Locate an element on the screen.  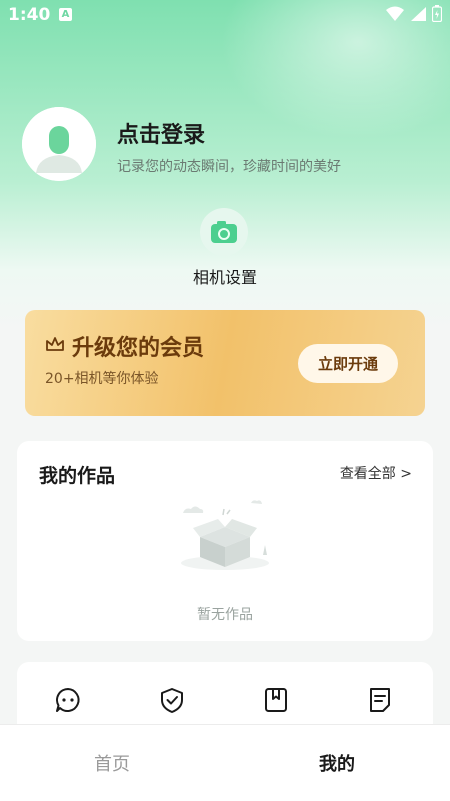
camera-icon is located at coordinates (224, 232).